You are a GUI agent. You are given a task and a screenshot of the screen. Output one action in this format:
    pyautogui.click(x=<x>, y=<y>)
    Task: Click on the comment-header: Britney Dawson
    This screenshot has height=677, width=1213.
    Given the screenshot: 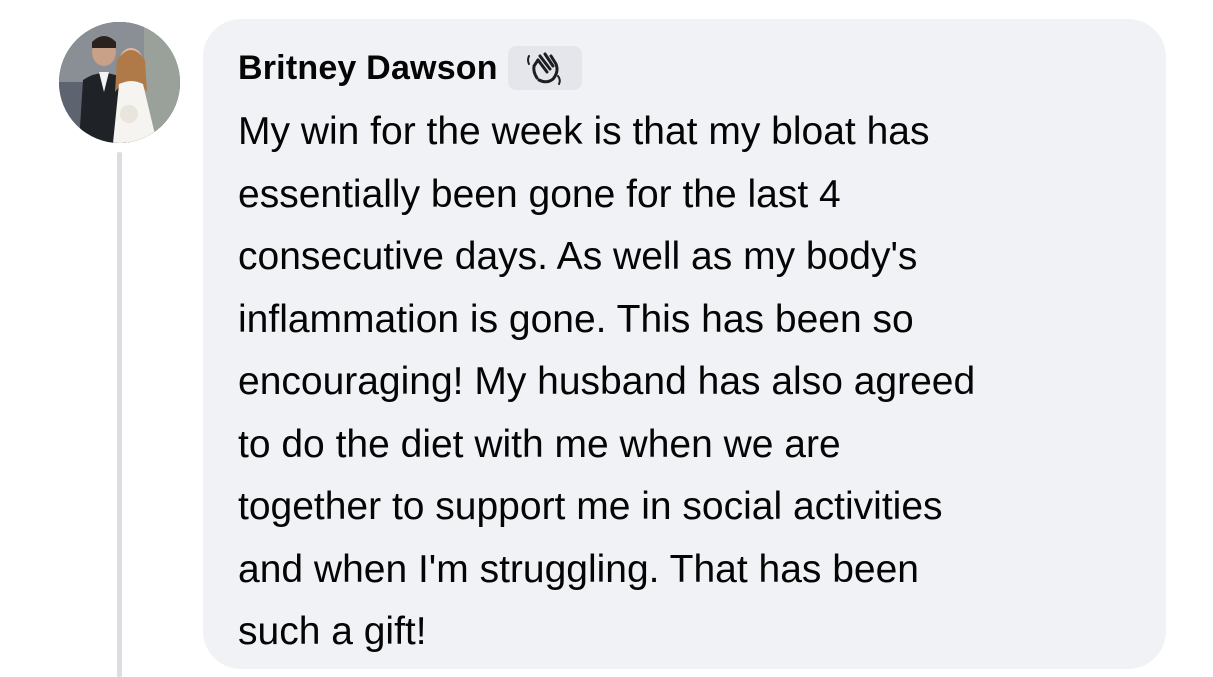 What is the action you would take?
    pyautogui.click(x=410, y=68)
    